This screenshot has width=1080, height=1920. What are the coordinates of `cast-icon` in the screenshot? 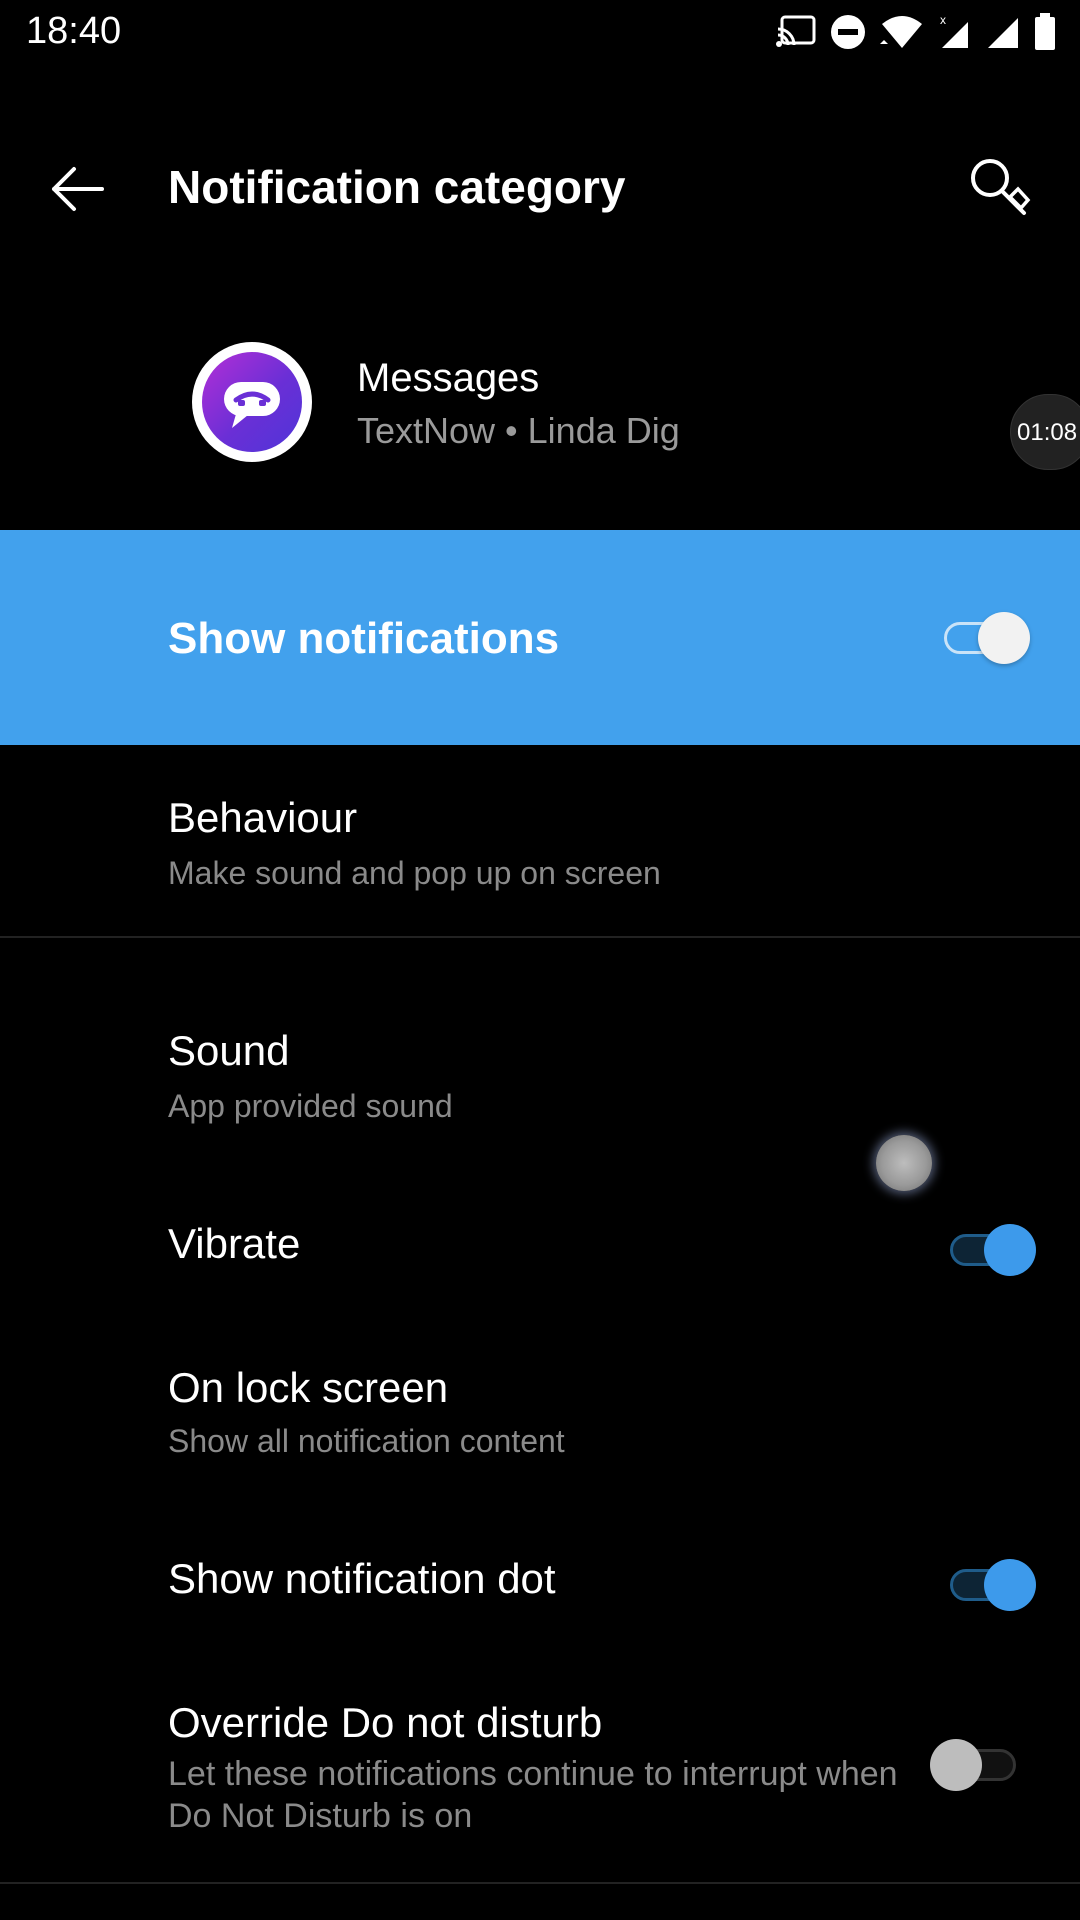 It's located at (796, 31).